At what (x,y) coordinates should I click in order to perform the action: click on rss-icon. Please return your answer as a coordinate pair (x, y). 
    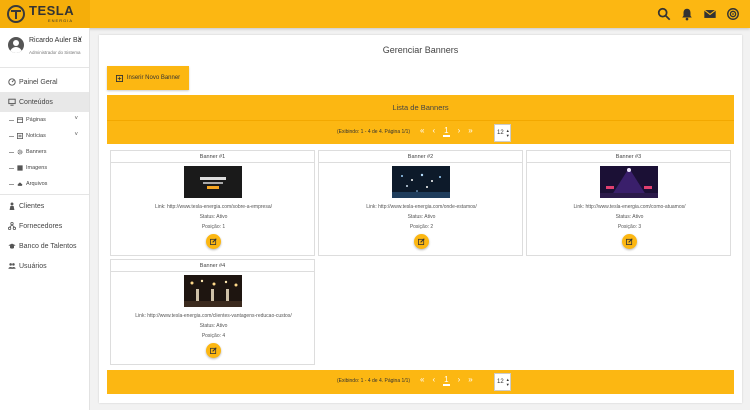
    Looking at the image, I should click on (733, 14).